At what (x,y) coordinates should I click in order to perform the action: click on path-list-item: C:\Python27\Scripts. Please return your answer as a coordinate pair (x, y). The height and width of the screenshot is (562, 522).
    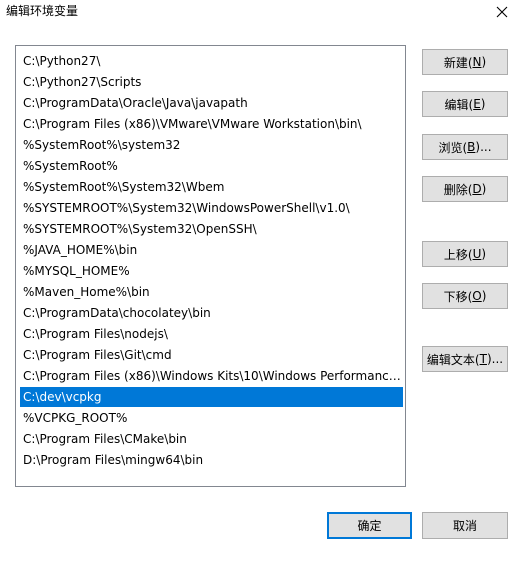
    Looking at the image, I should click on (211, 82).